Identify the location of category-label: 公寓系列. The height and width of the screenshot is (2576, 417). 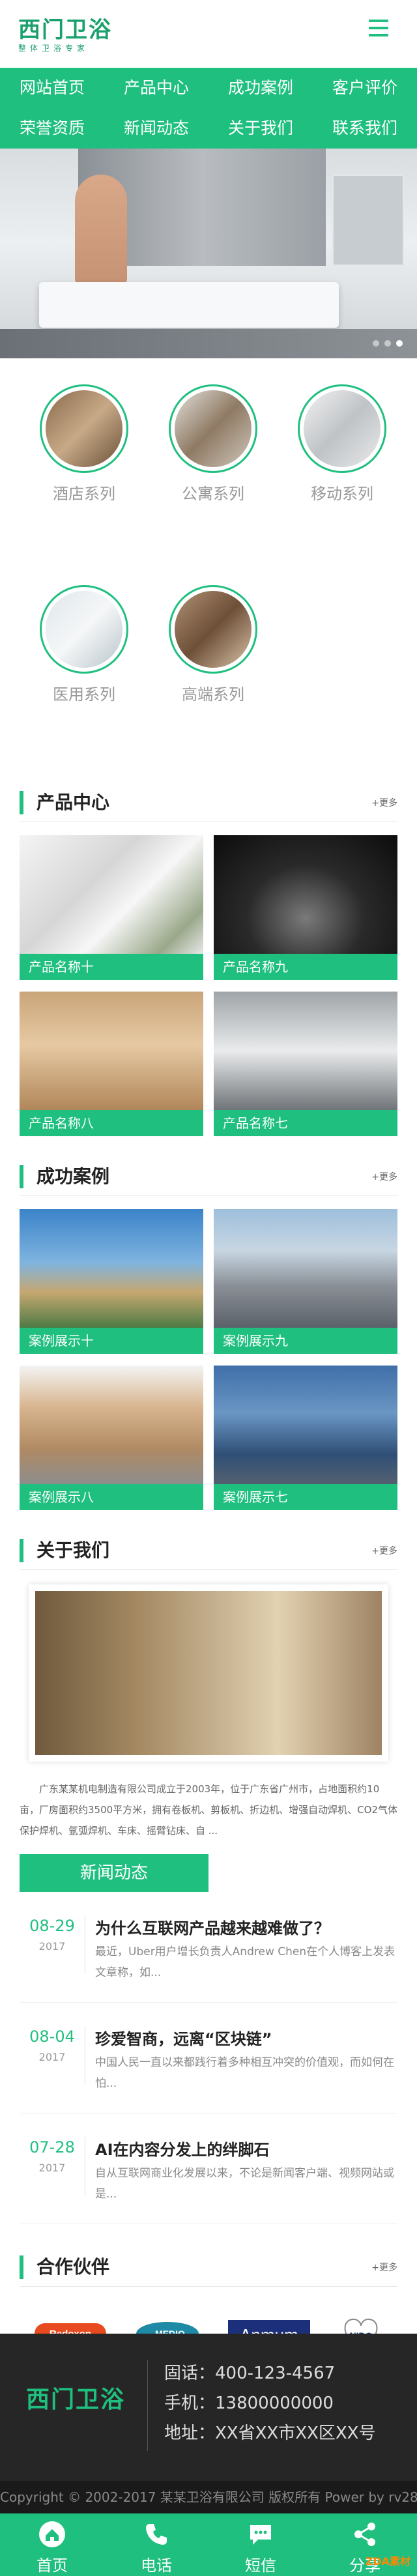
(213, 494).